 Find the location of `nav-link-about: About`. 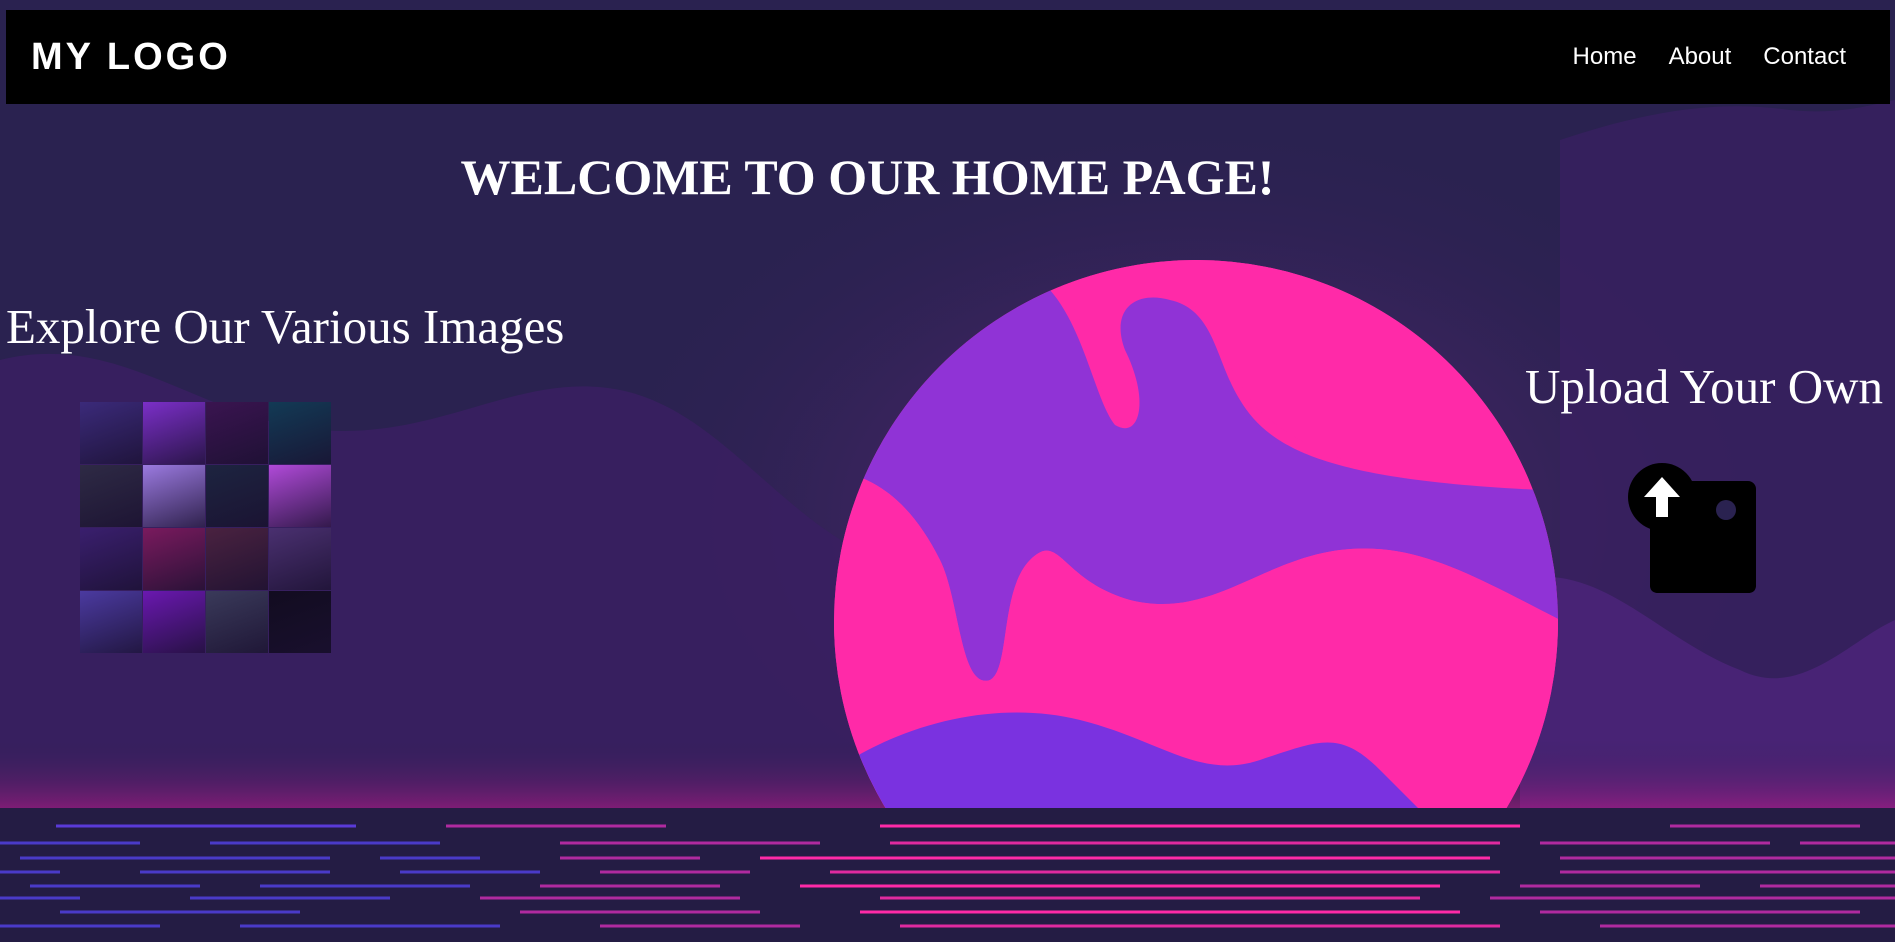

nav-link-about: About is located at coordinates (1700, 57).